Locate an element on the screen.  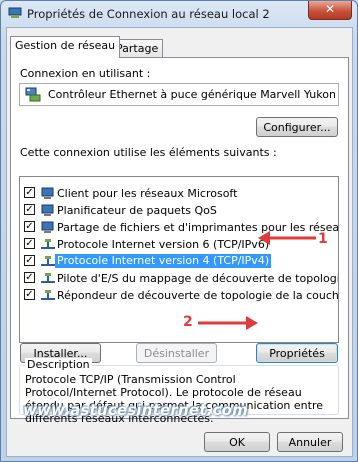
ok-button: OK is located at coordinates (237, 442).